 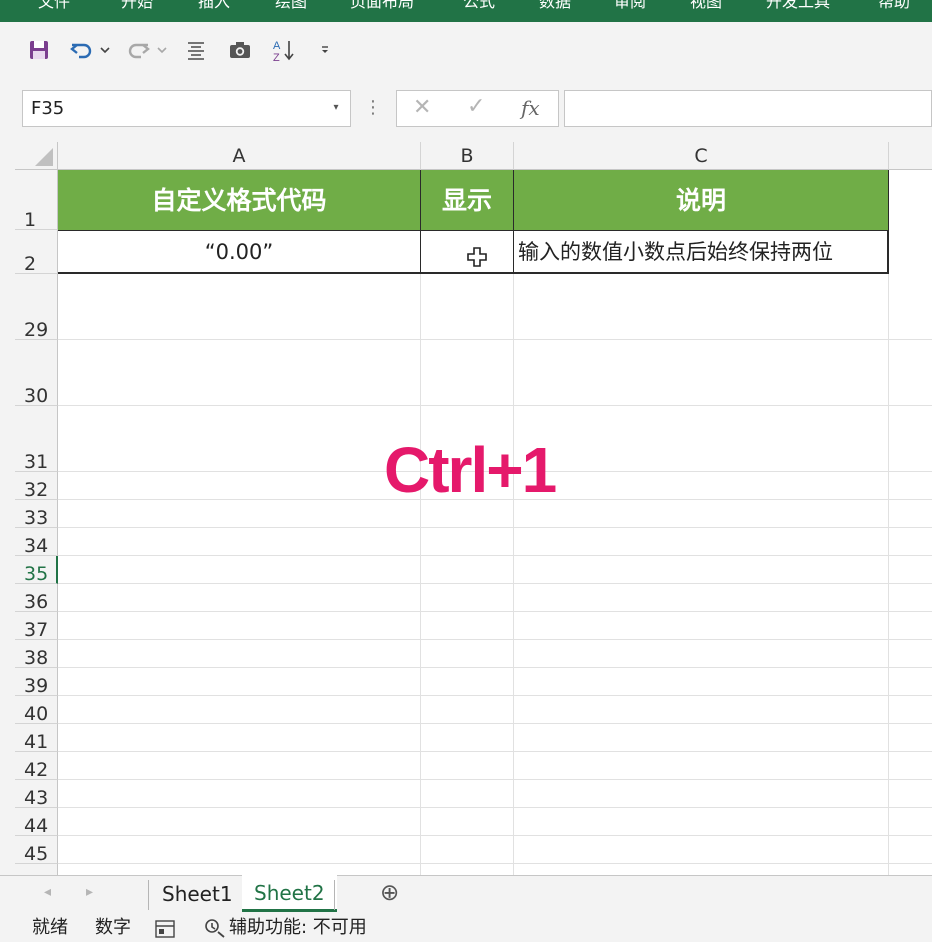 I want to click on tab-page-layout: 页面布局, so click(x=382, y=7).